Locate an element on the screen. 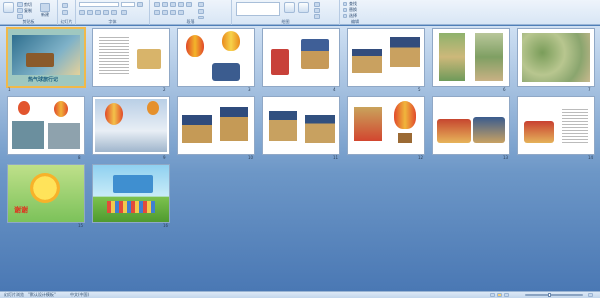  slide-thumbnail: 谢谢 is located at coordinates (46, 193).